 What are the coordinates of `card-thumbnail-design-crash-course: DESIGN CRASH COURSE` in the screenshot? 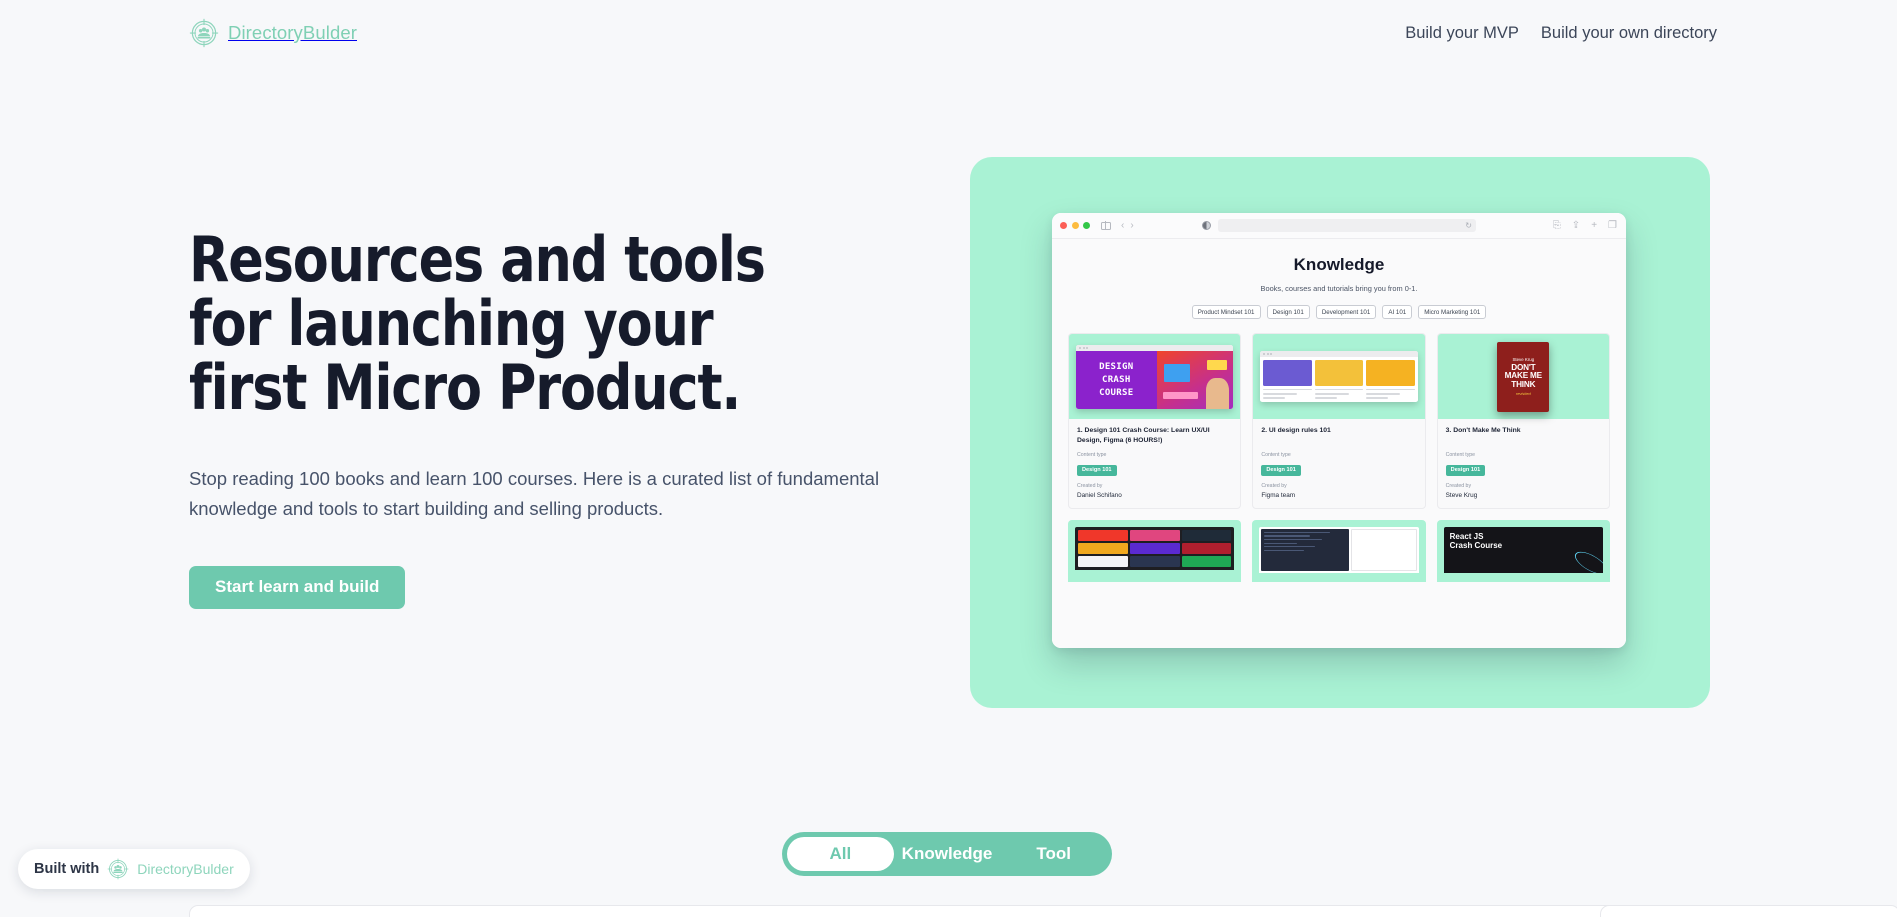 It's located at (1155, 376).